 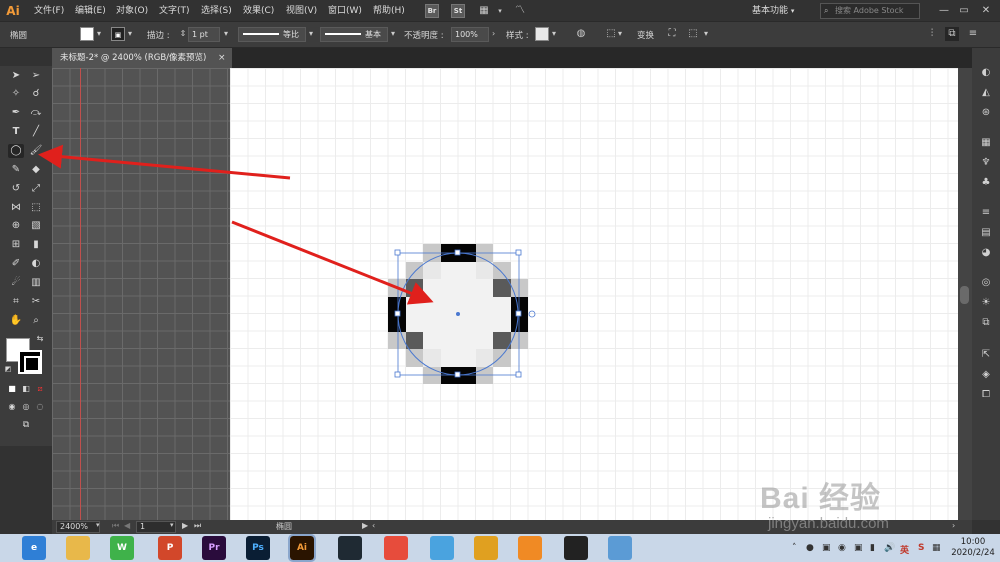 I want to click on taskbar-app-wechat: W, so click(x=122, y=548).